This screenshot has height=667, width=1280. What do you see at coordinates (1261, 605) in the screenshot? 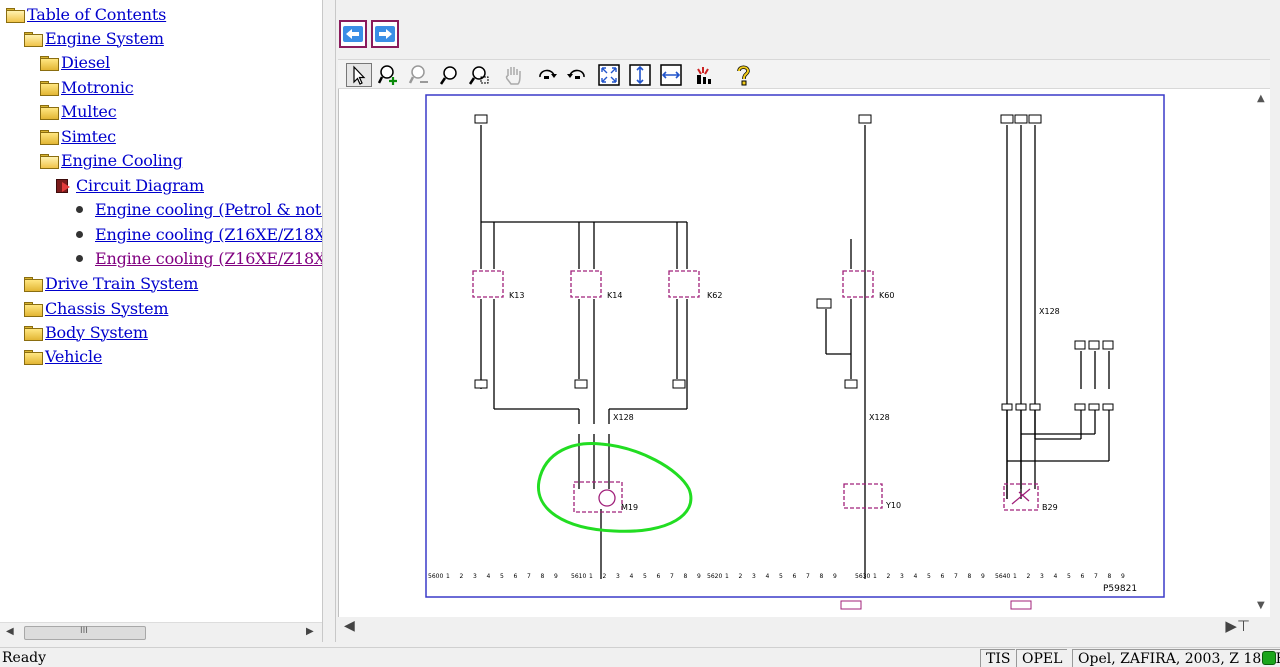
I see `scroll-down-icon: ▼` at bounding box center [1261, 605].